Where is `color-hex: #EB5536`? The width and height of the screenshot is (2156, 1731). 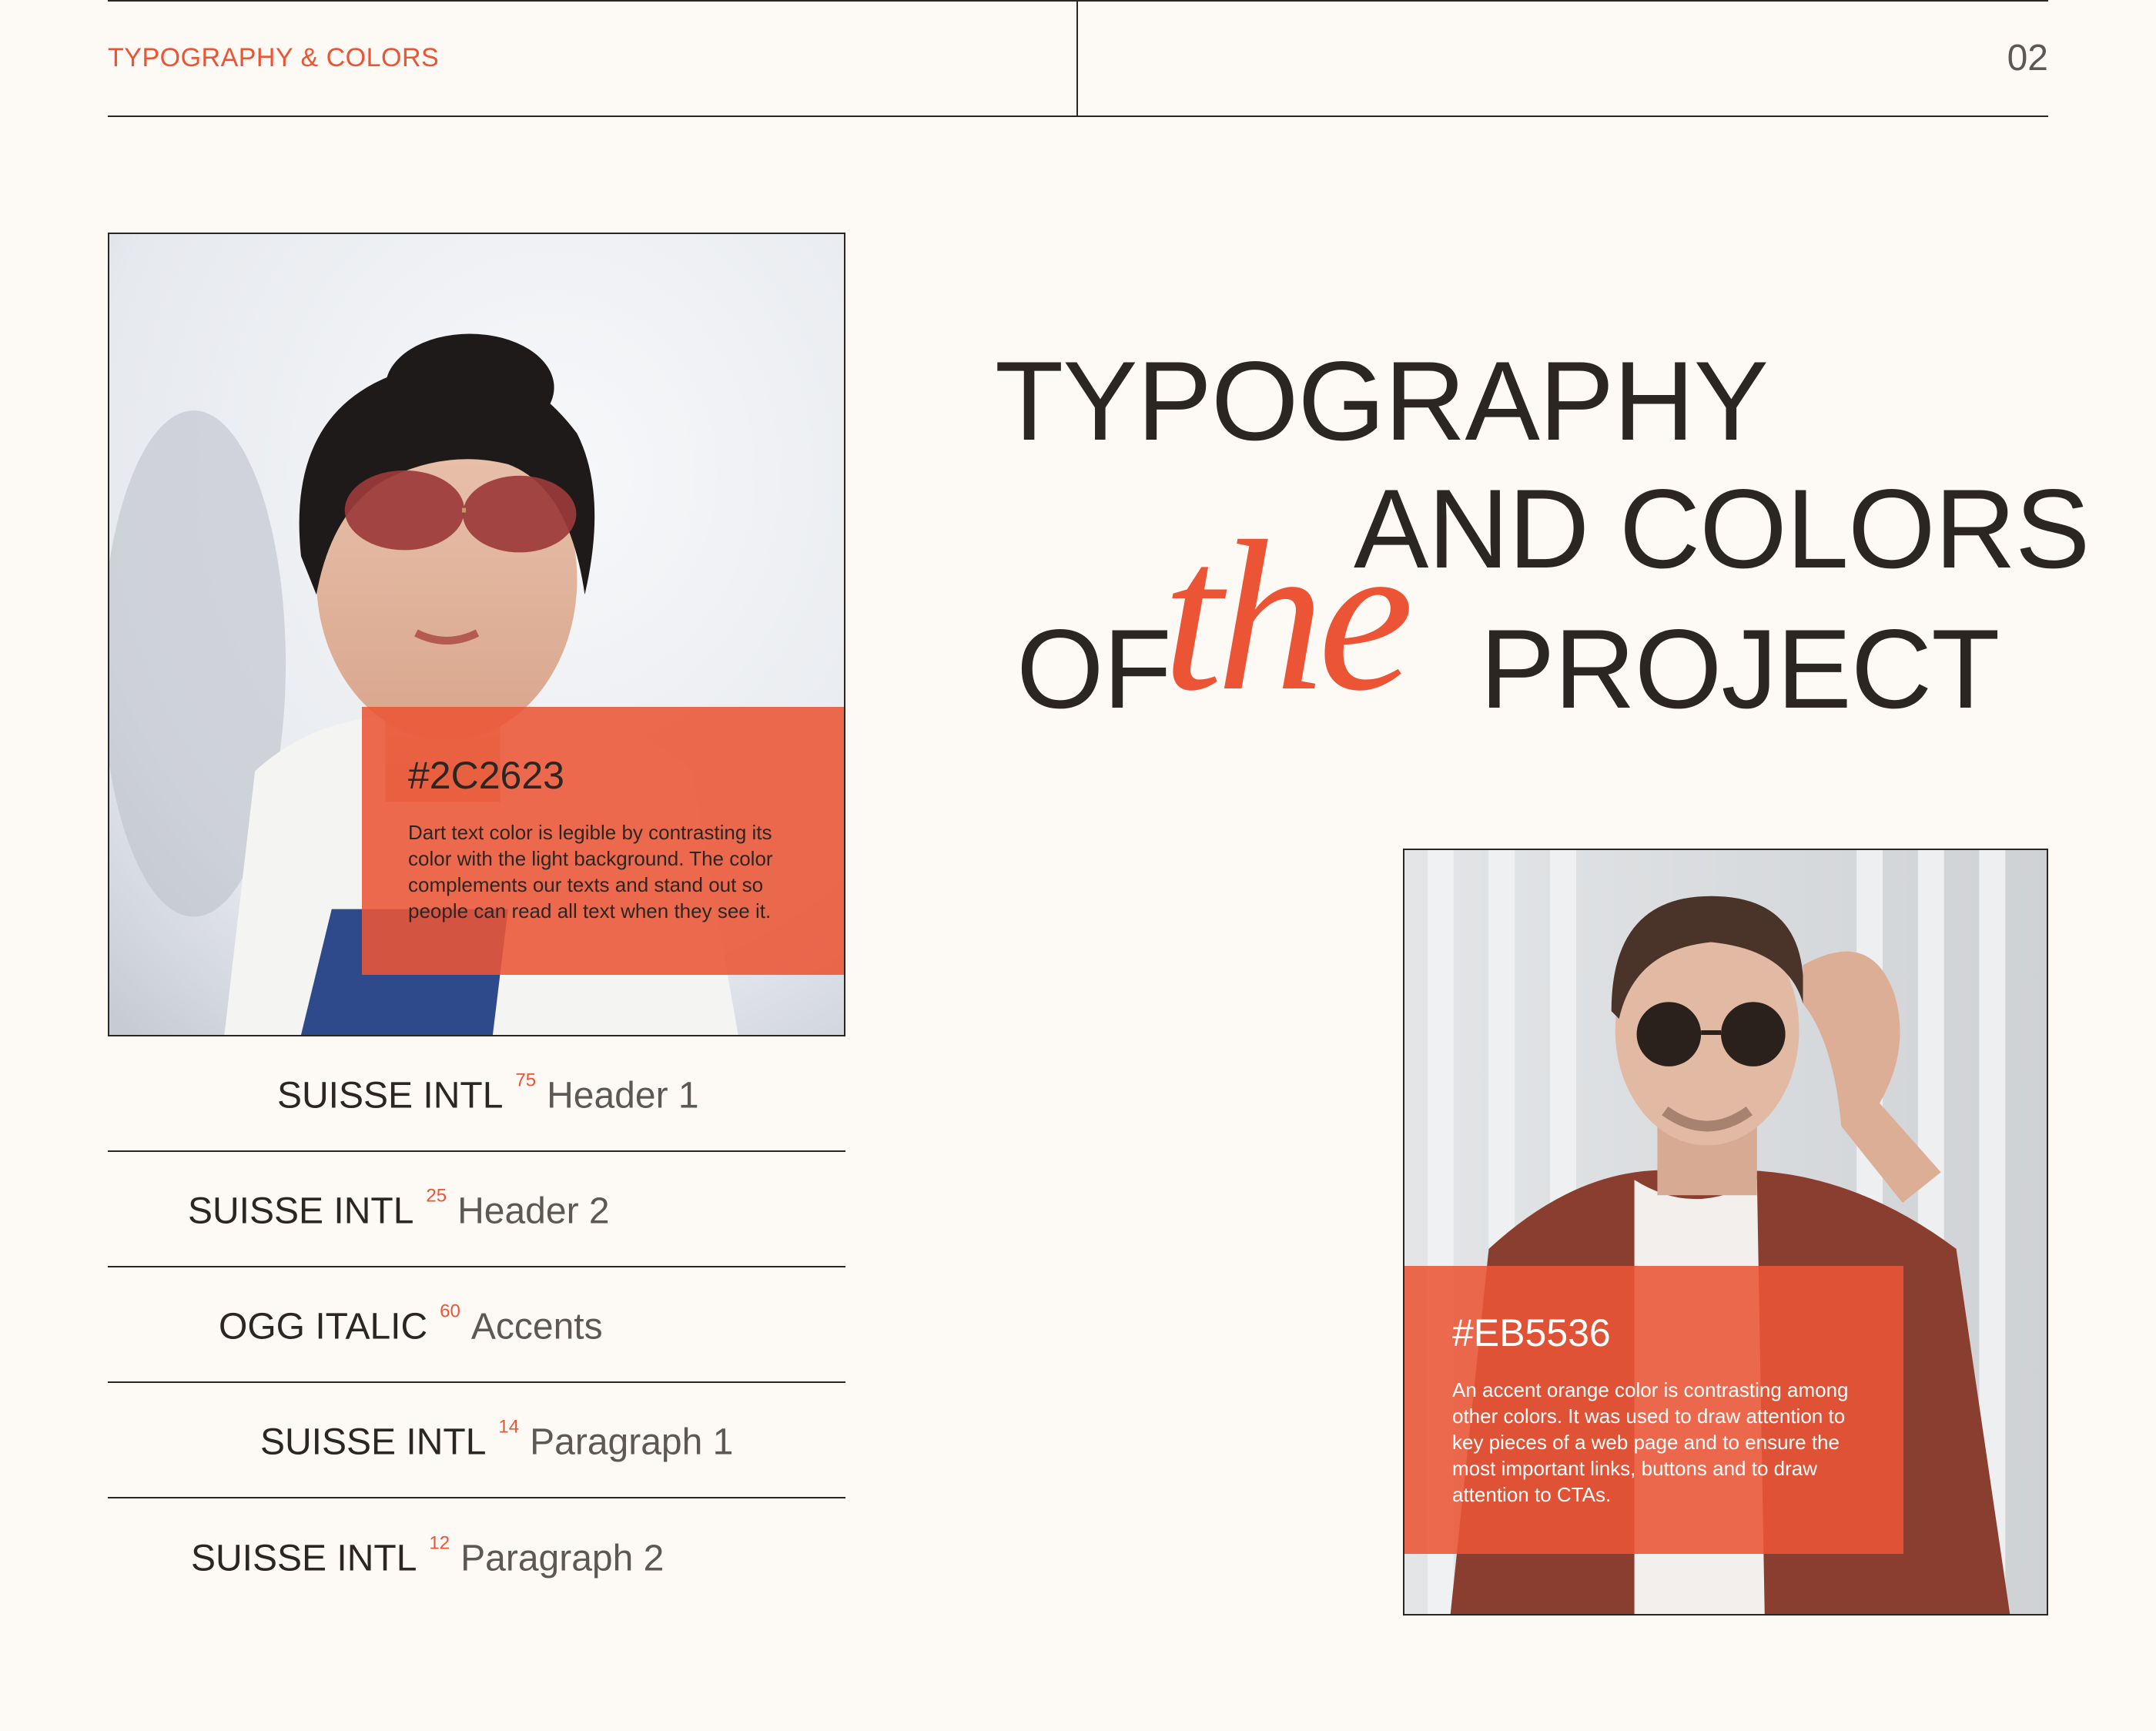
color-hex: #EB5536 is located at coordinates (1531, 1332).